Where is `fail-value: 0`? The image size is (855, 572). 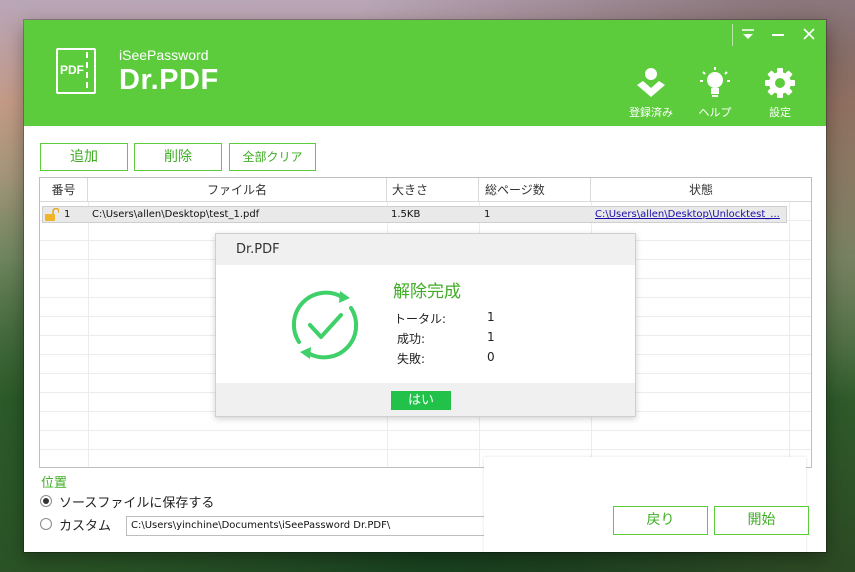 fail-value: 0 is located at coordinates (491, 357).